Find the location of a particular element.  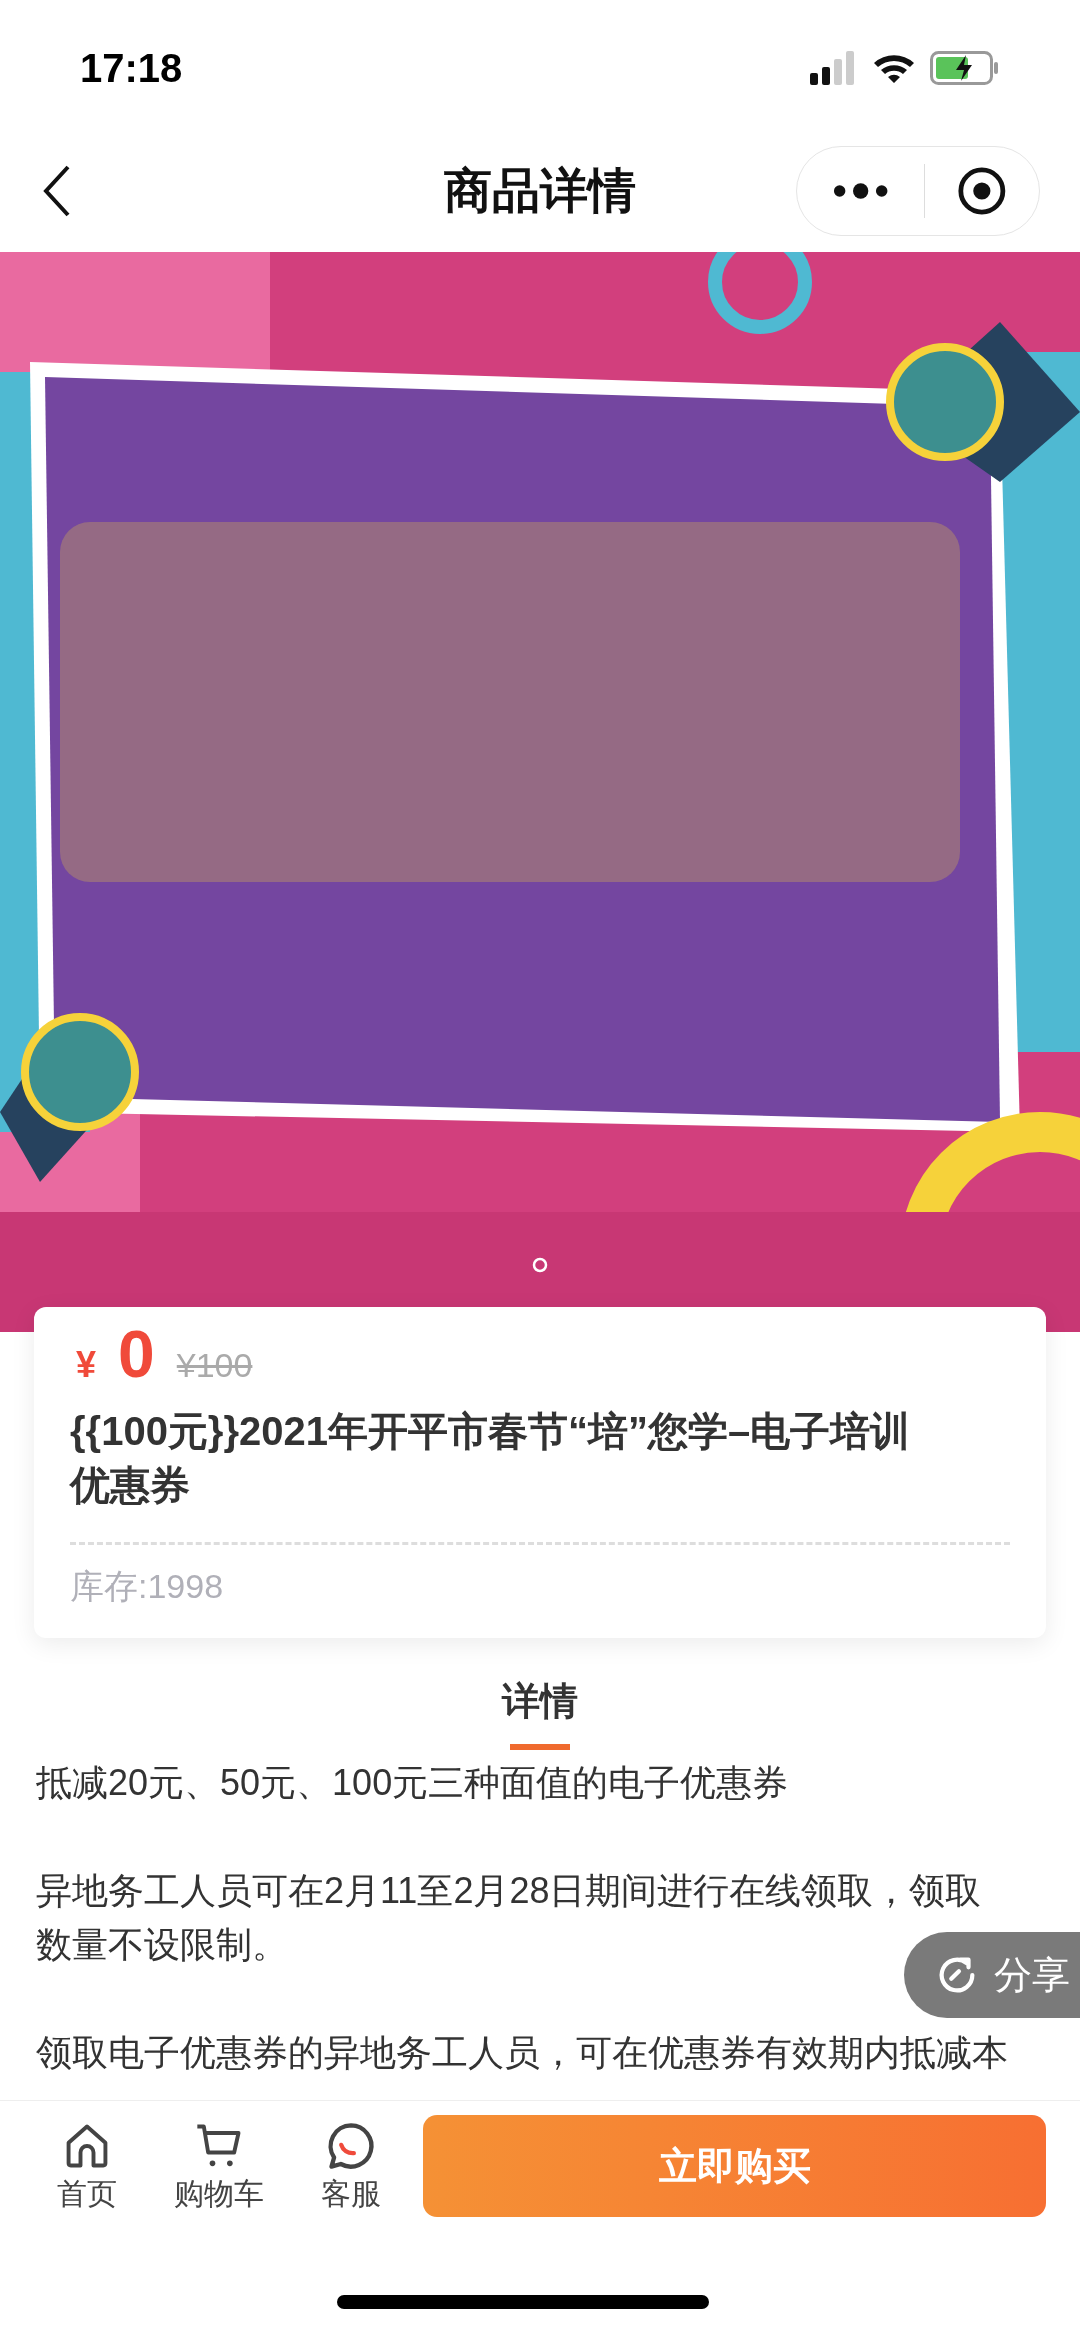

carousel-dot-icon is located at coordinates (540, 1265).